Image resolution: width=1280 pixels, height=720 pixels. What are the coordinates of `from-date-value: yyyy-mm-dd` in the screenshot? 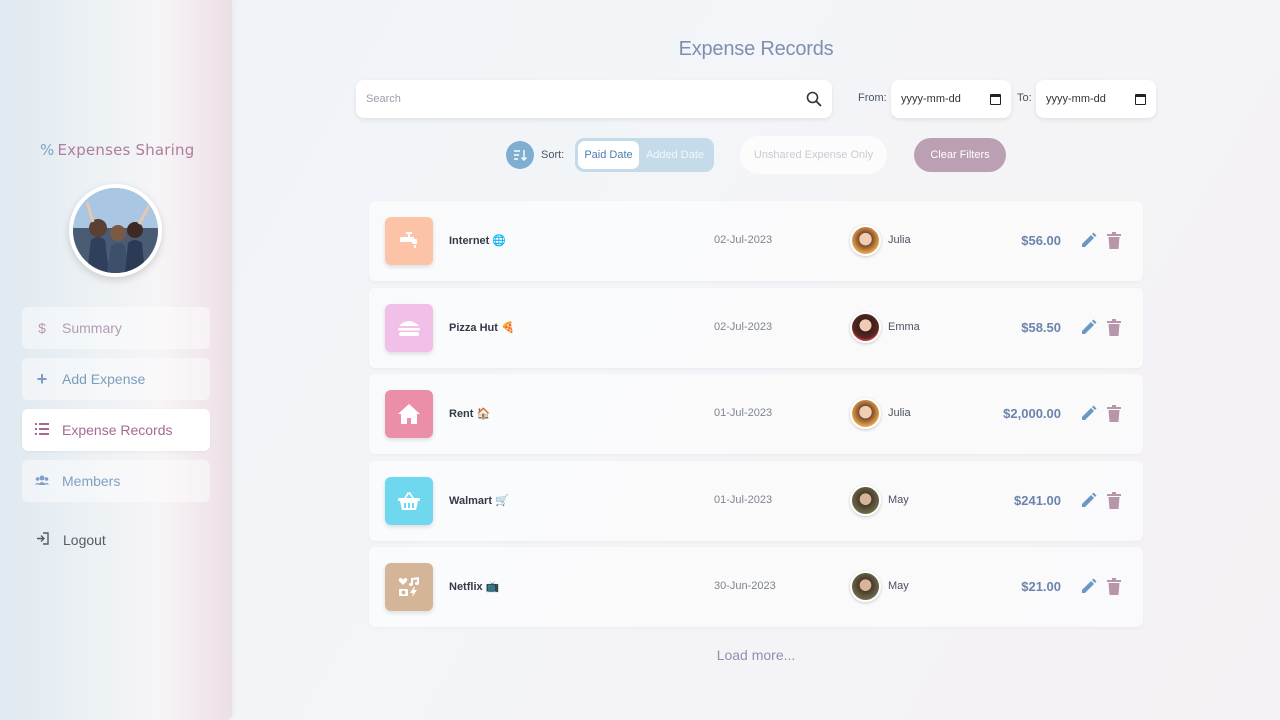 It's located at (931, 99).